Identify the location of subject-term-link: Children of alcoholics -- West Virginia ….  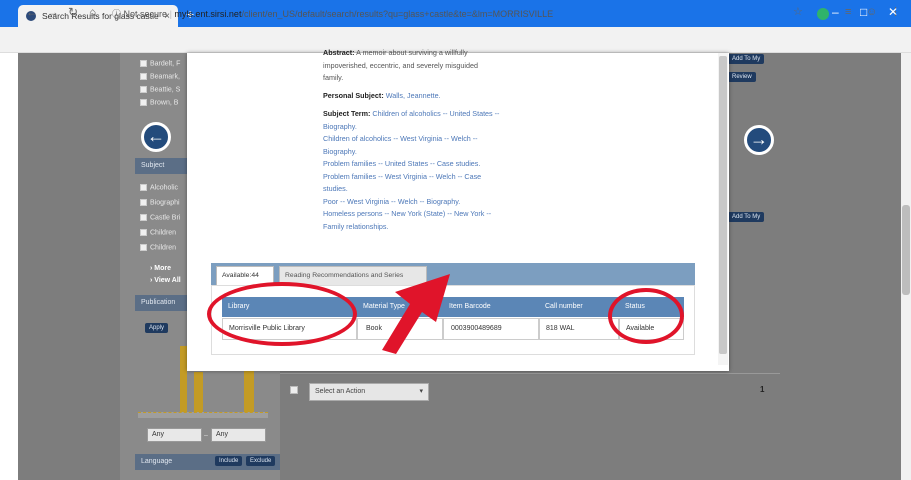
(411, 139).